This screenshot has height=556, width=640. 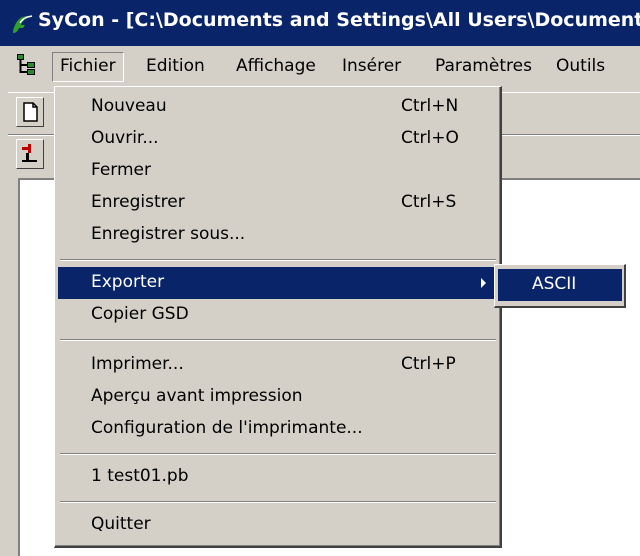 I want to click on new-file-icon, so click(x=30, y=112).